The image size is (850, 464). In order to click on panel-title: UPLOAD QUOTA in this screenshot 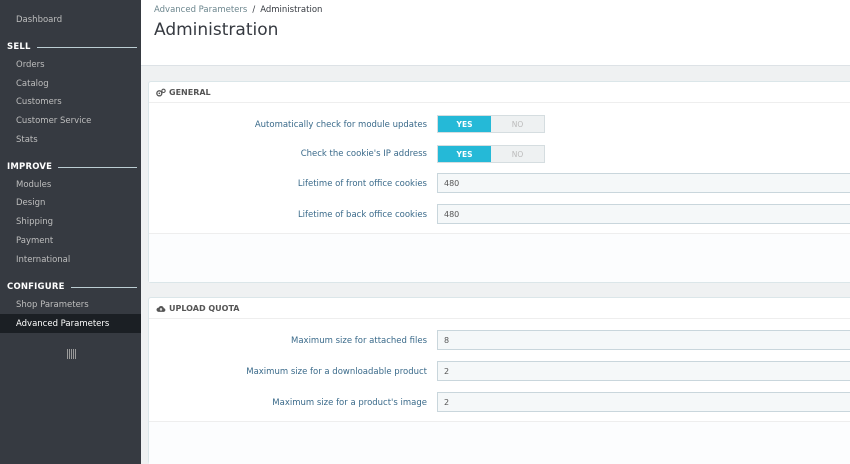, I will do `click(204, 308)`.